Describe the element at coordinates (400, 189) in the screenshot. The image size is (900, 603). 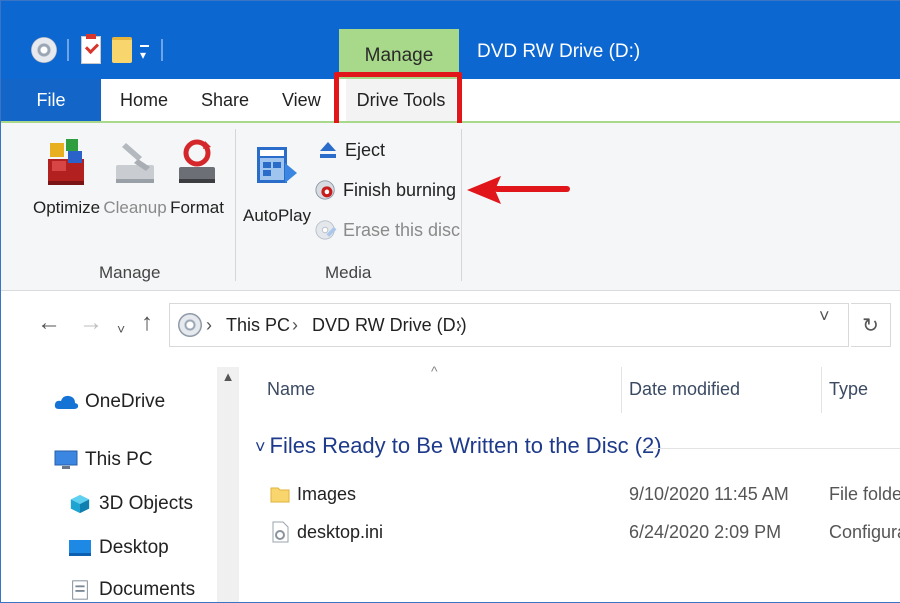
I see `finish-burning-label: Finish burning` at that location.